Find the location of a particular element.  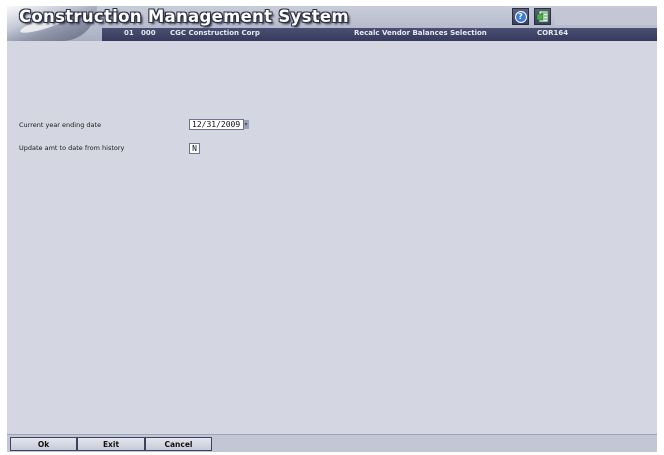

company-number: 01 is located at coordinates (129, 33).